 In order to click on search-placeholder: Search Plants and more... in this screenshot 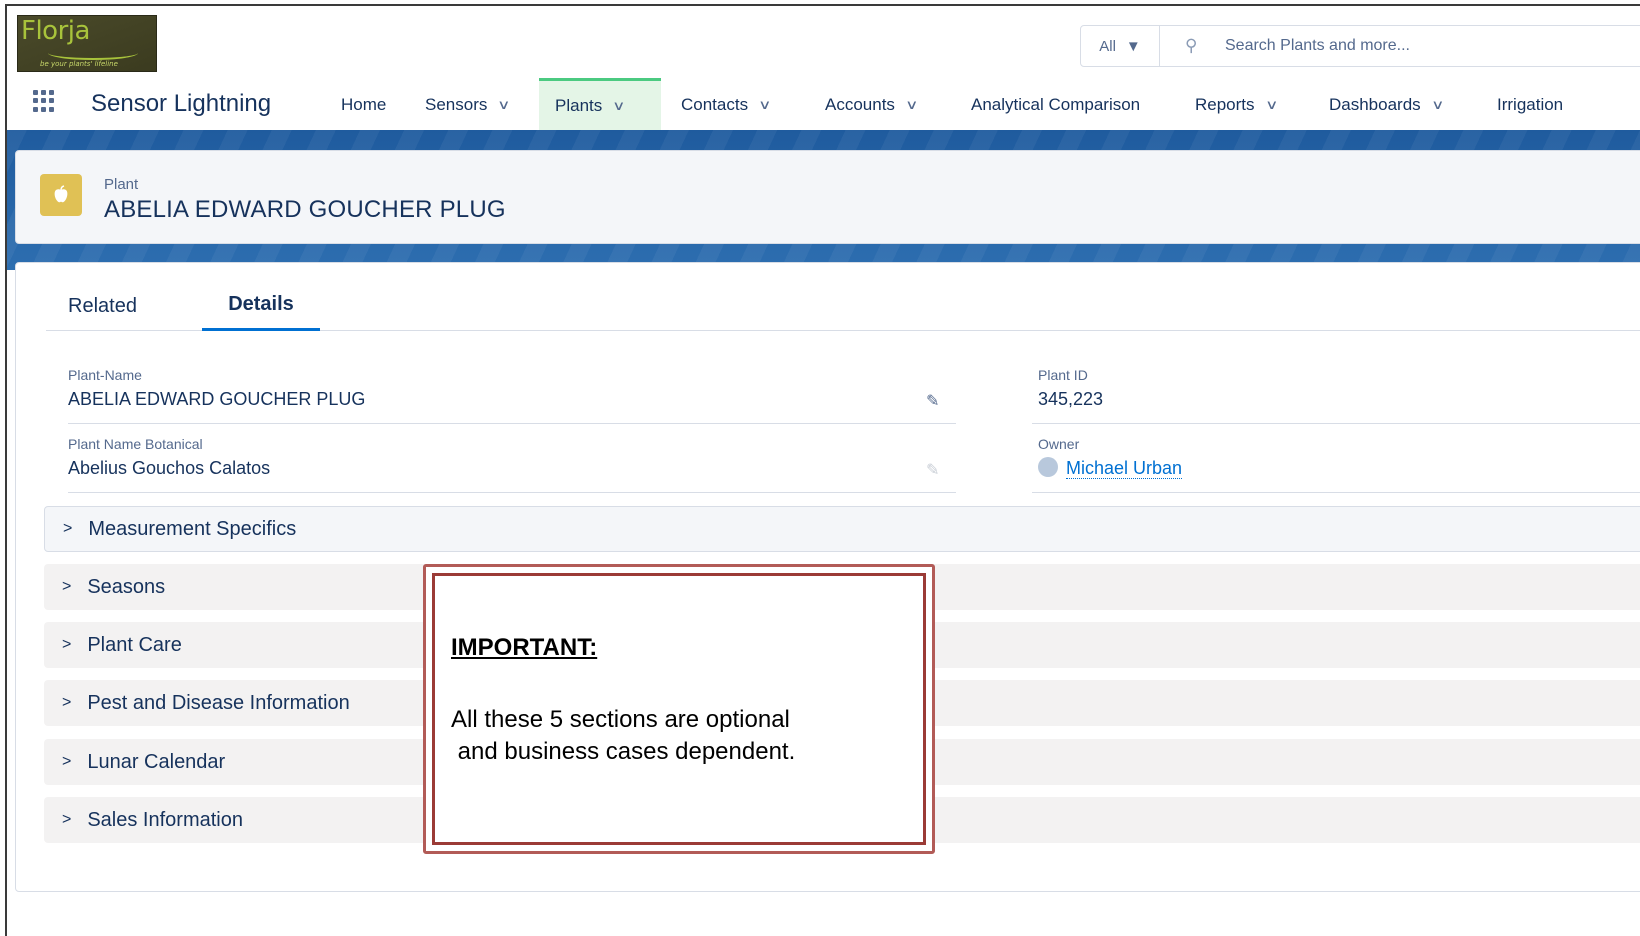, I will do `click(1317, 45)`.